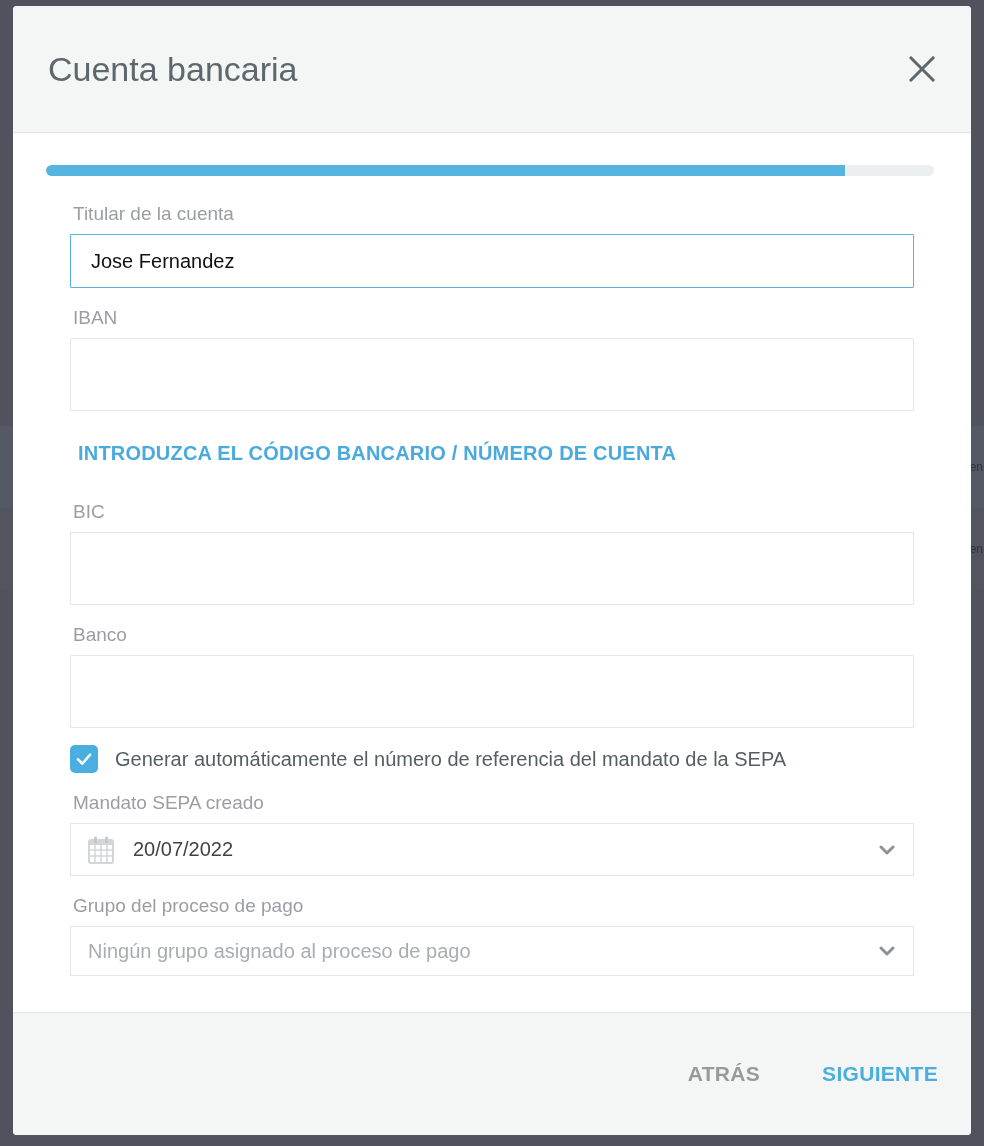 The width and height of the screenshot is (984, 1146). I want to click on field-label: Banco, so click(100, 635).